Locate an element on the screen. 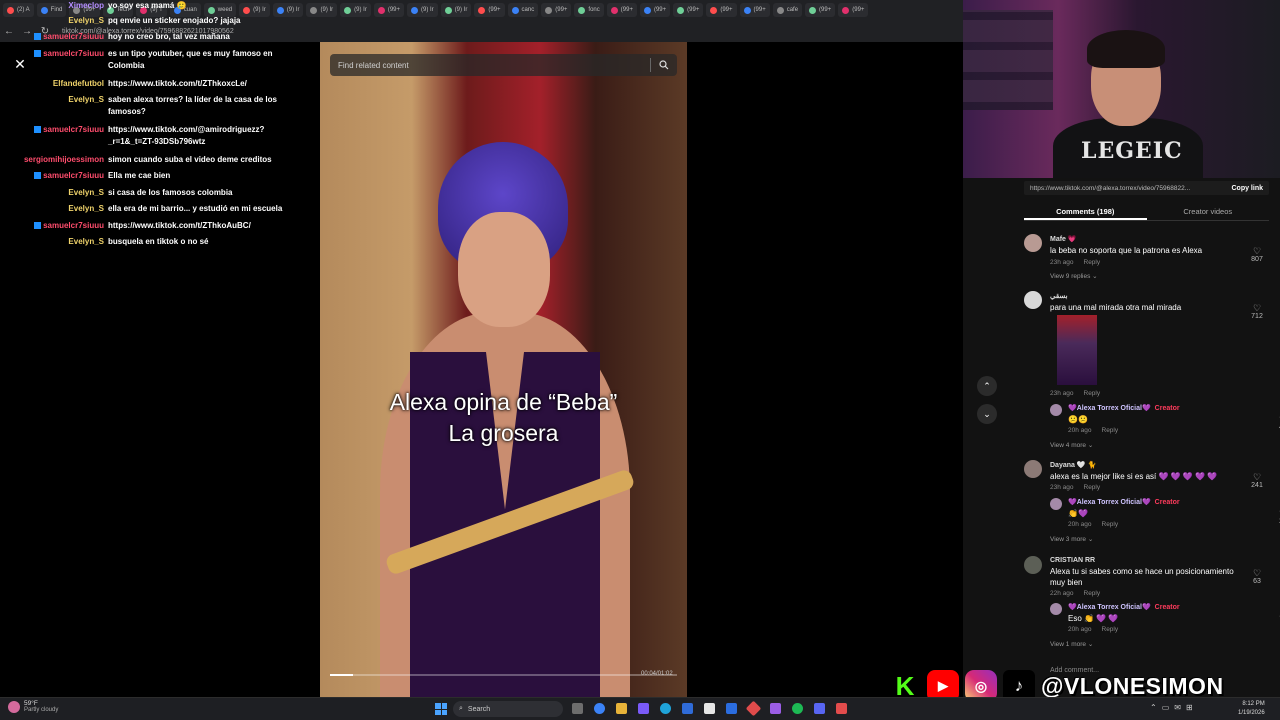  comment-author: CRISTIAN RR is located at coordinates (1072, 560).